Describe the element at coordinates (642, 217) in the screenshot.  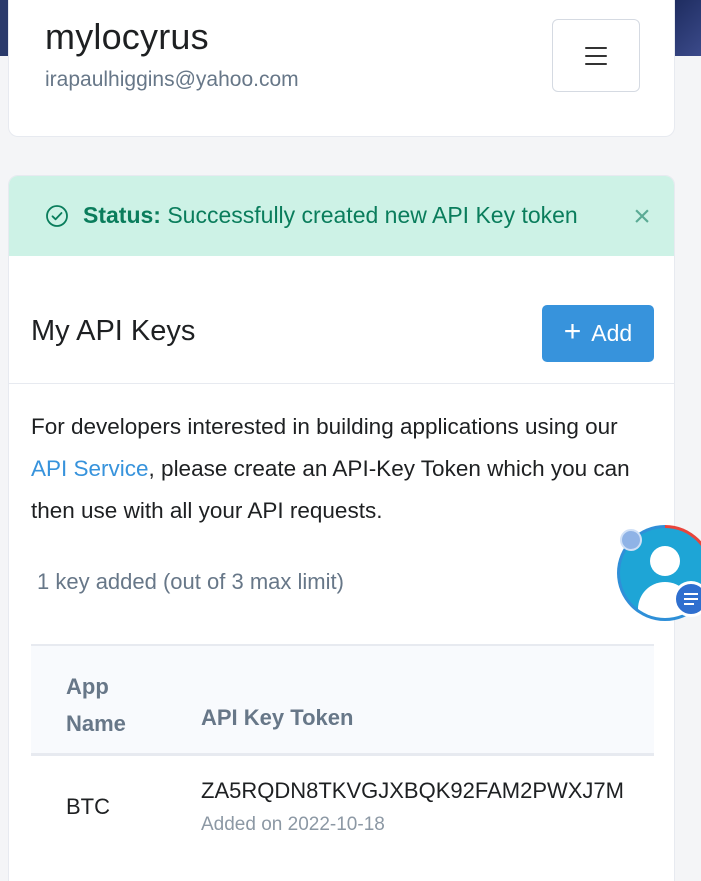
I see `close-icon: ×` at that location.